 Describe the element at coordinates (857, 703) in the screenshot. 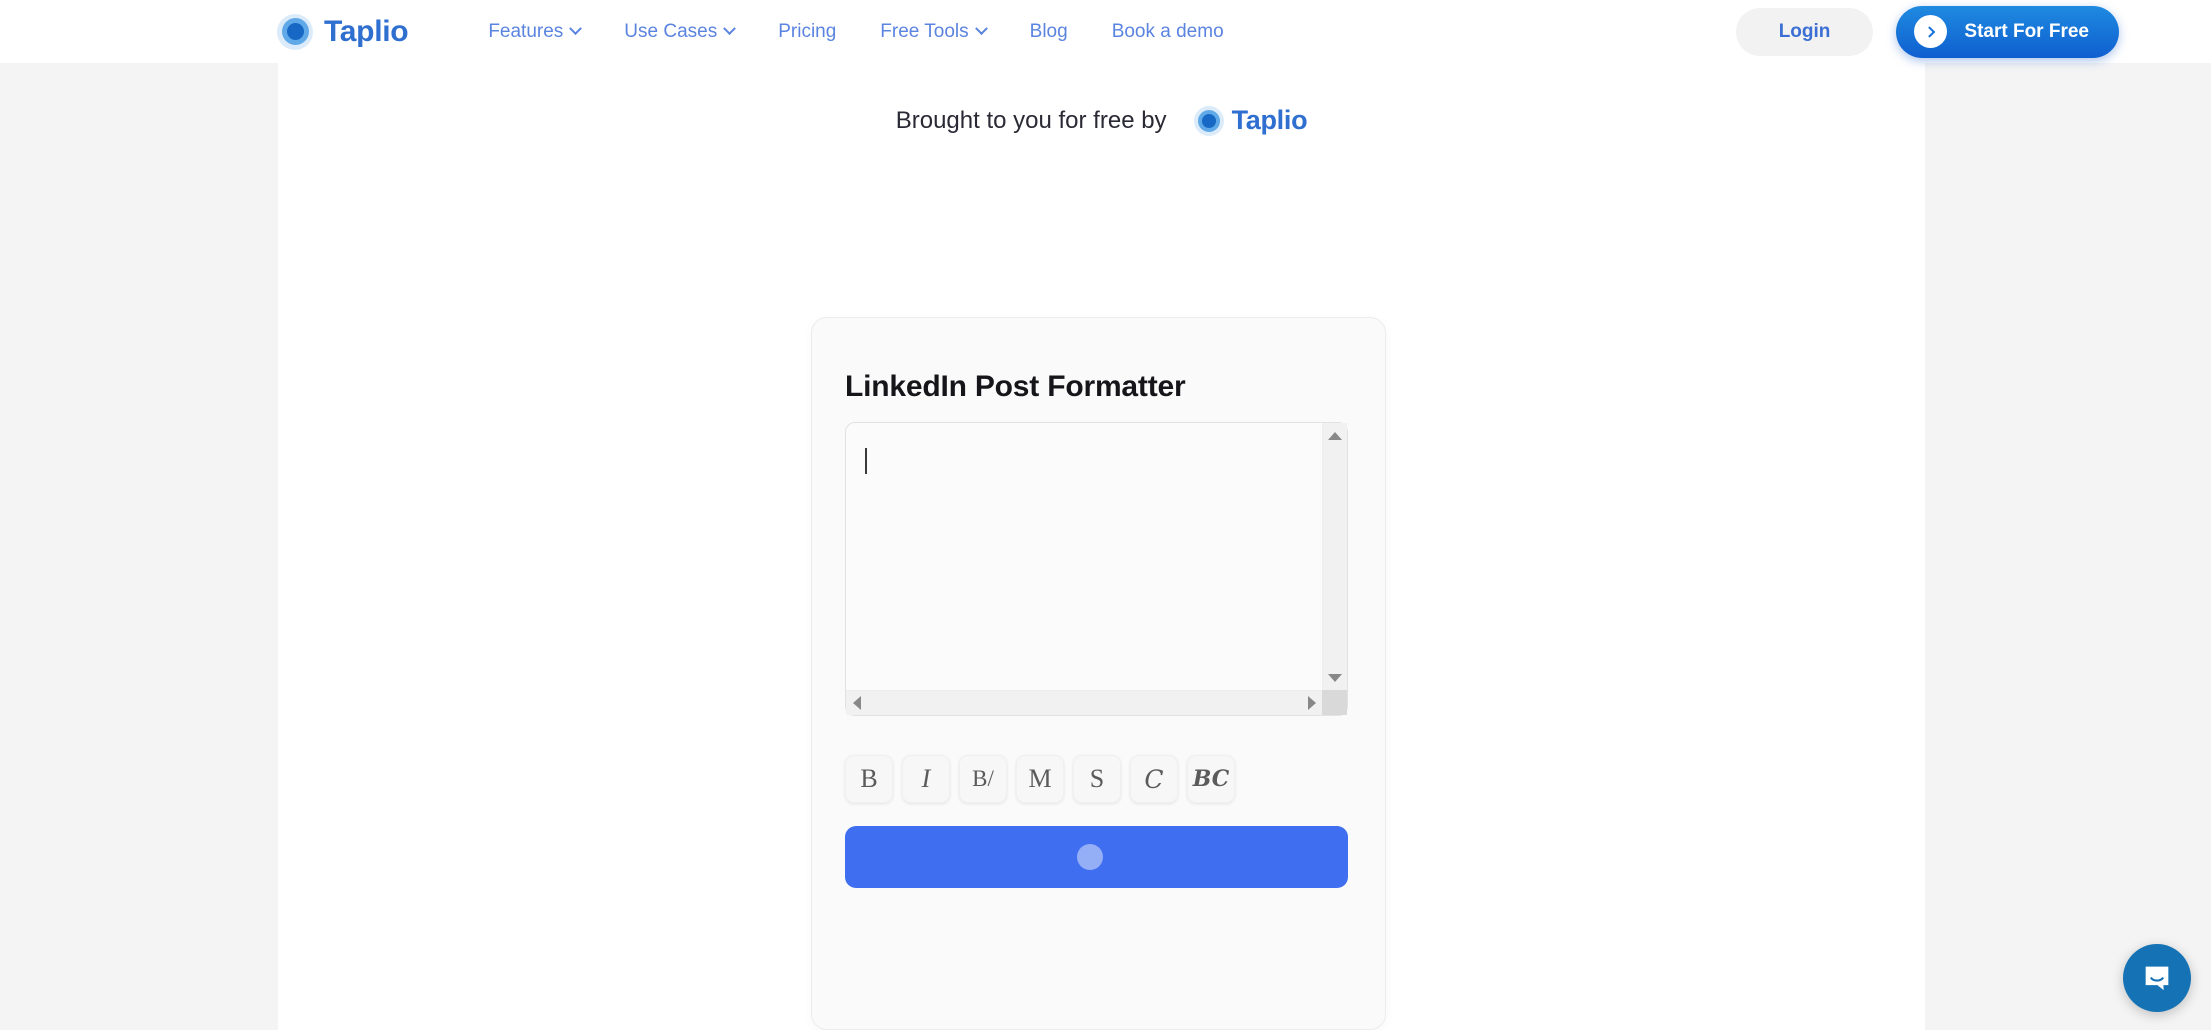

I see `scroll-left-arrow-icon` at that location.